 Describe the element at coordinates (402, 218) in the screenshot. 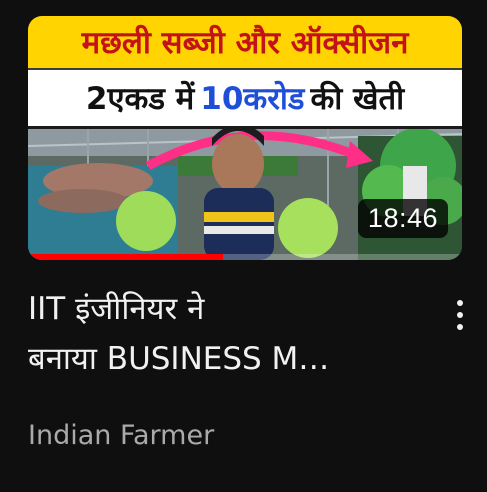

I see `duration-badge: 18:46` at that location.